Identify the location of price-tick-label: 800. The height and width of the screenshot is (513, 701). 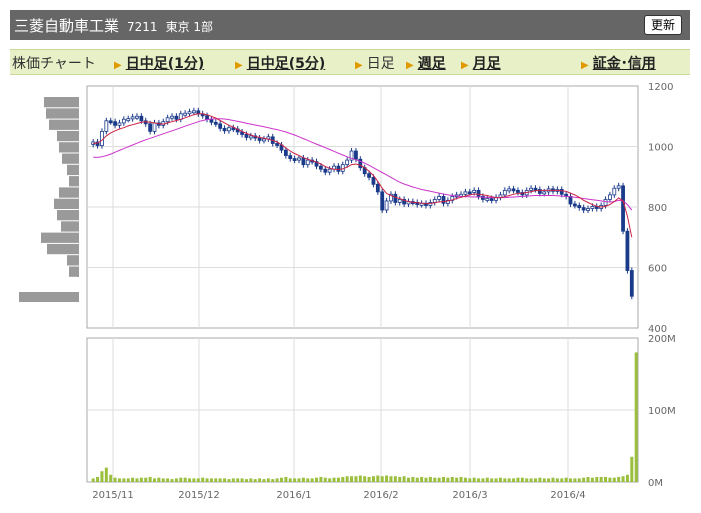
(657, 208).